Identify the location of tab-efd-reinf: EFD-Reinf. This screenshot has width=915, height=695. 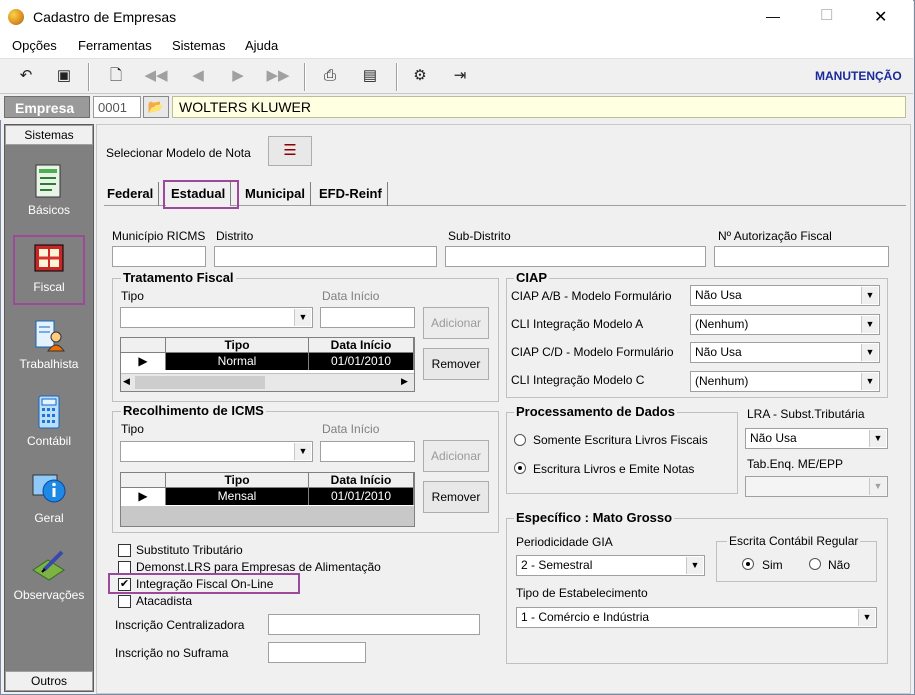
(351, 194).